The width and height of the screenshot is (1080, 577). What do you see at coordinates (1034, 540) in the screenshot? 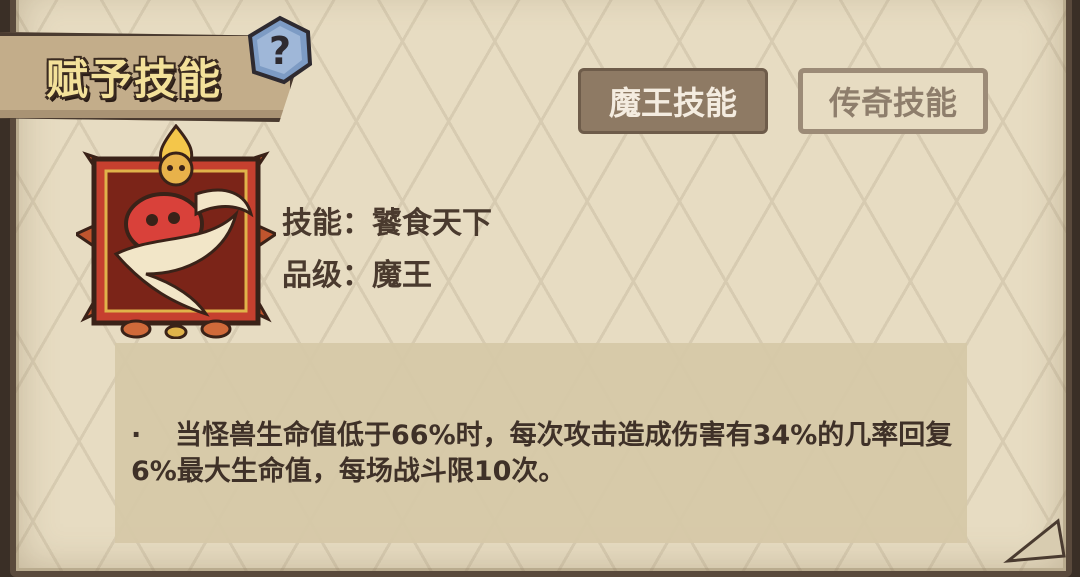
I see `corner-scroll-decoration` at bounding box center [1034, 540].